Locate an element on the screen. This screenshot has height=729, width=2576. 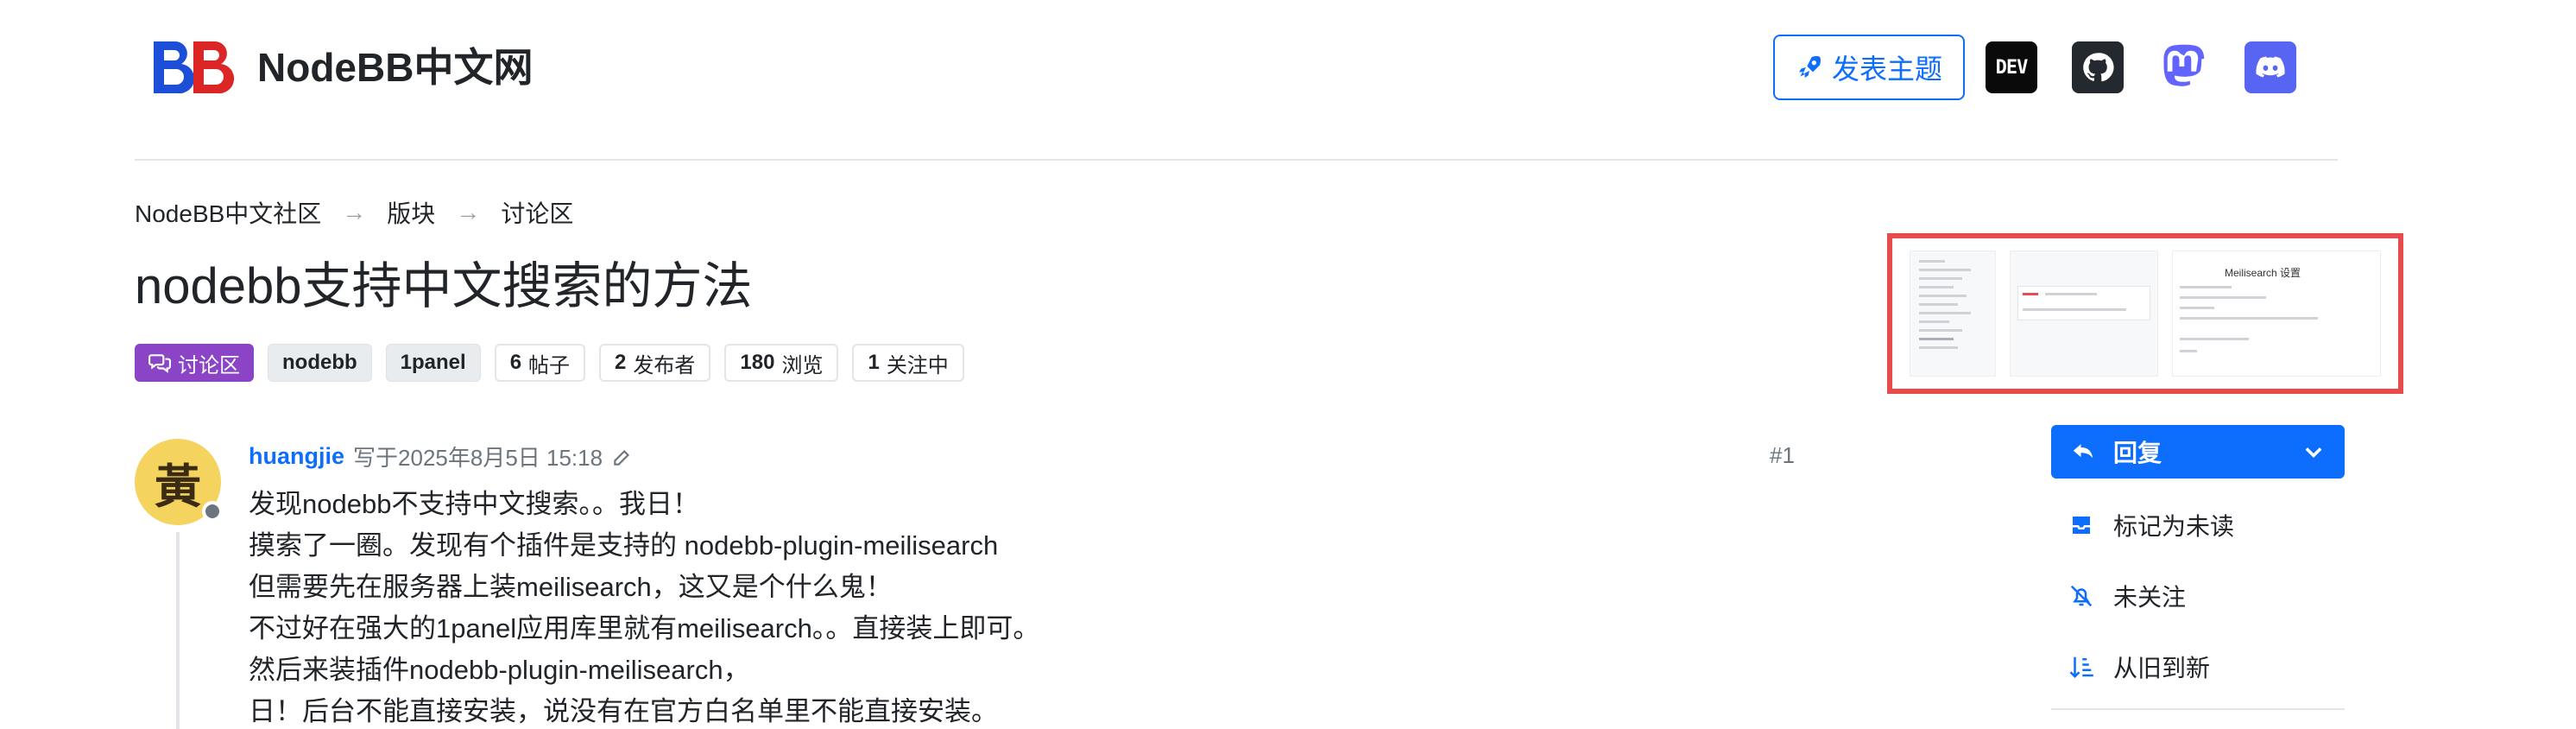
github-link is located at coordinates (2098, 67).